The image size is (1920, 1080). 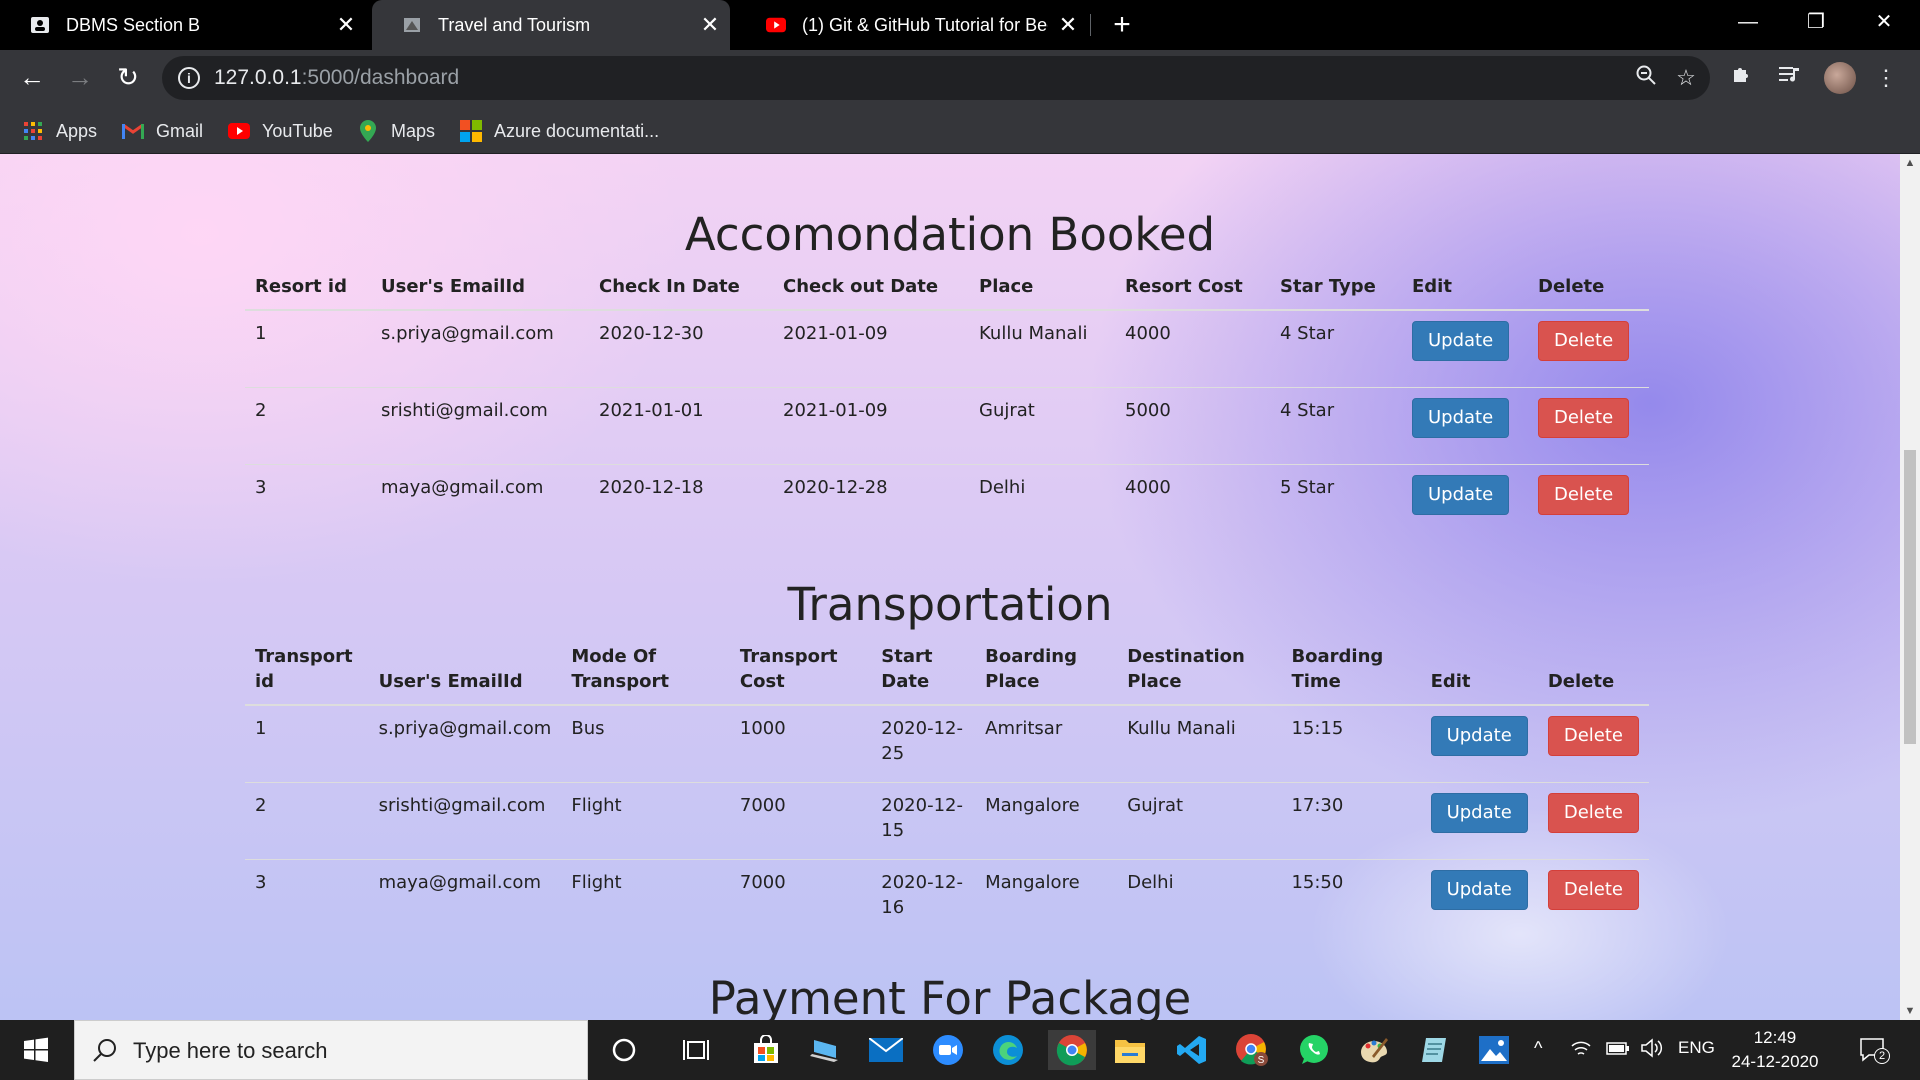 What do you see at coordinates (336, 78) in the screenshot?
I see `url-text: 127.0.0.1:5000/dashboard` at bounding box center [336, 78].